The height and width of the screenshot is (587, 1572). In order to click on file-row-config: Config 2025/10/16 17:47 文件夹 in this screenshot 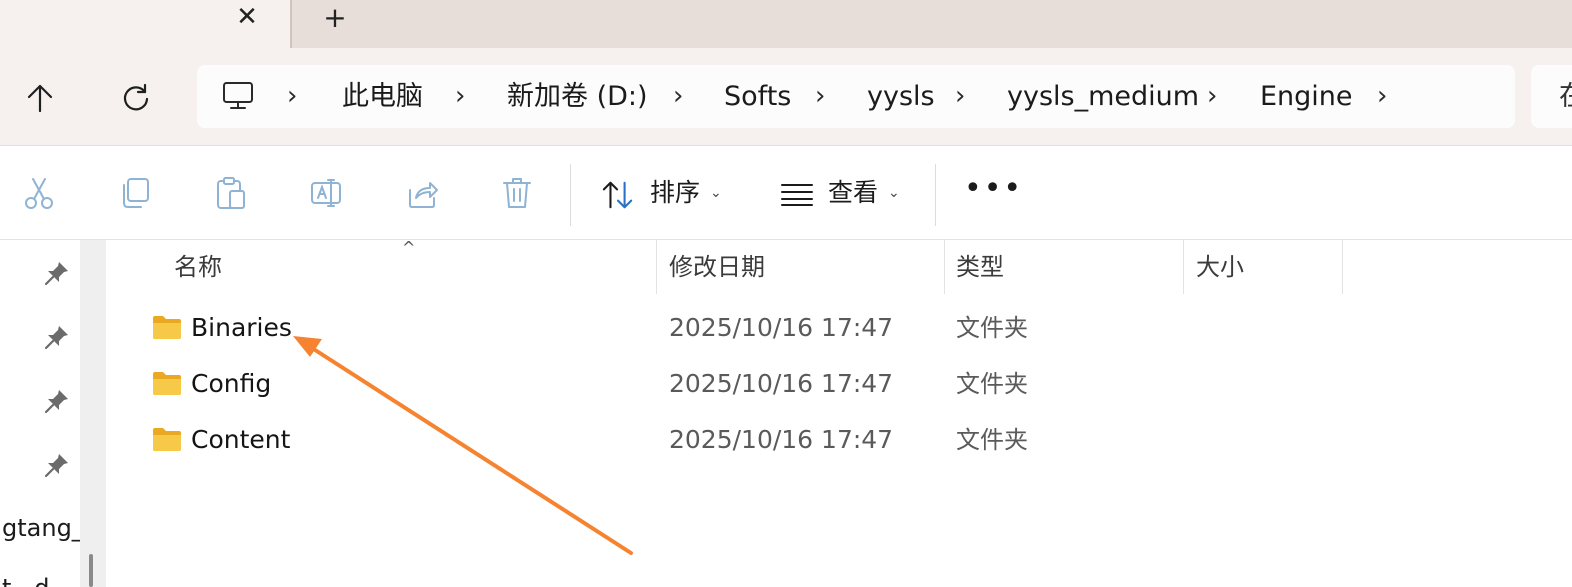, I will do `click(846, 384)`.